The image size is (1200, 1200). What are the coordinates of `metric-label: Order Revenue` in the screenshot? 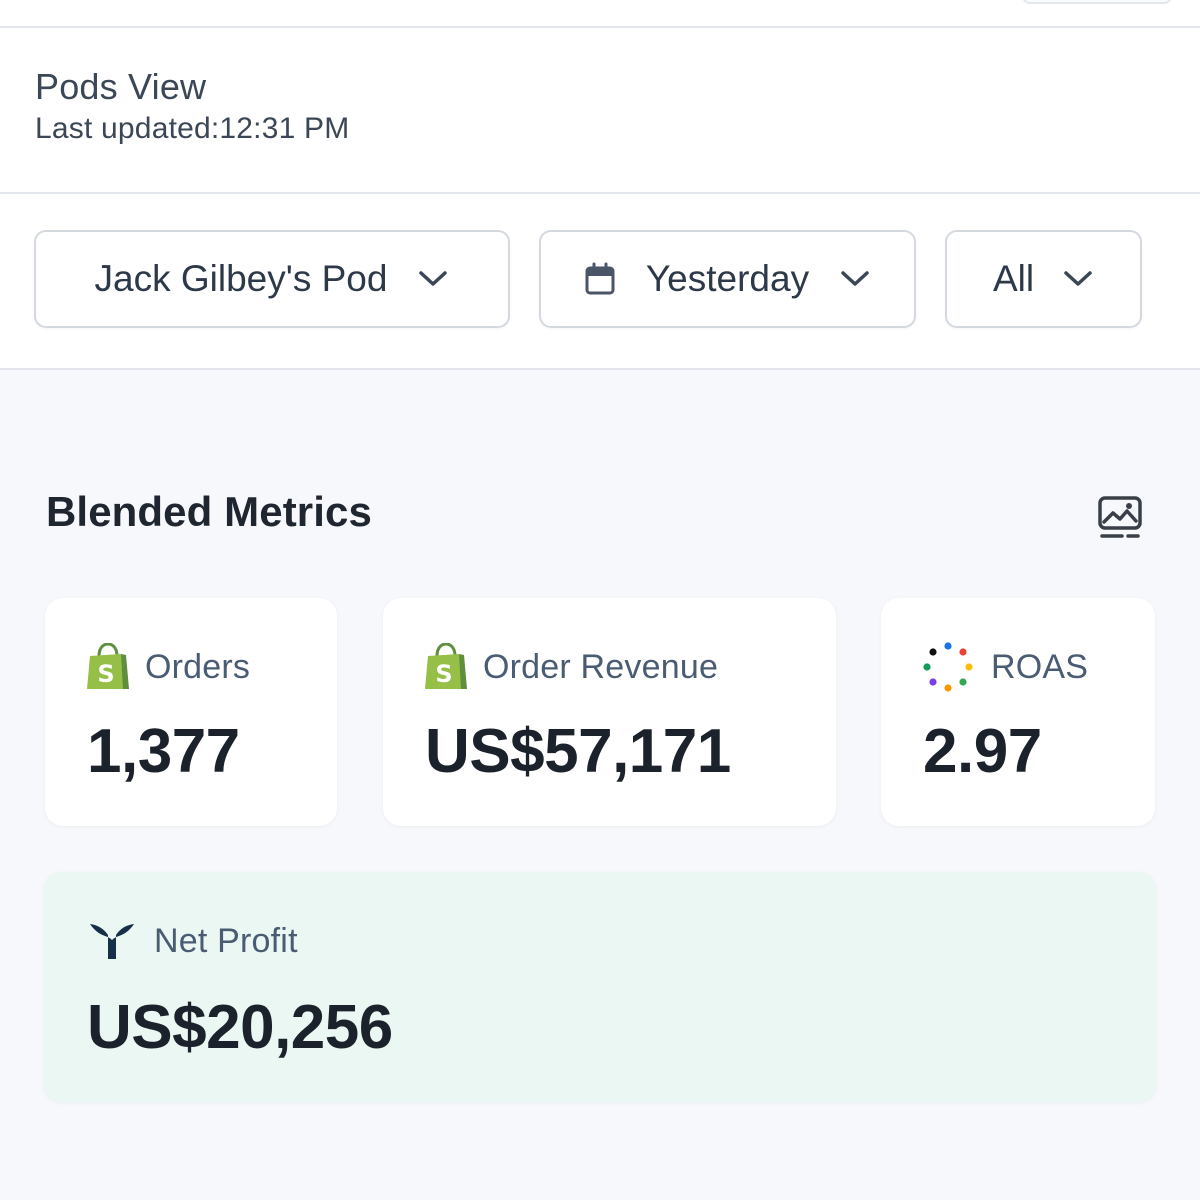 It's located at (601, 666).